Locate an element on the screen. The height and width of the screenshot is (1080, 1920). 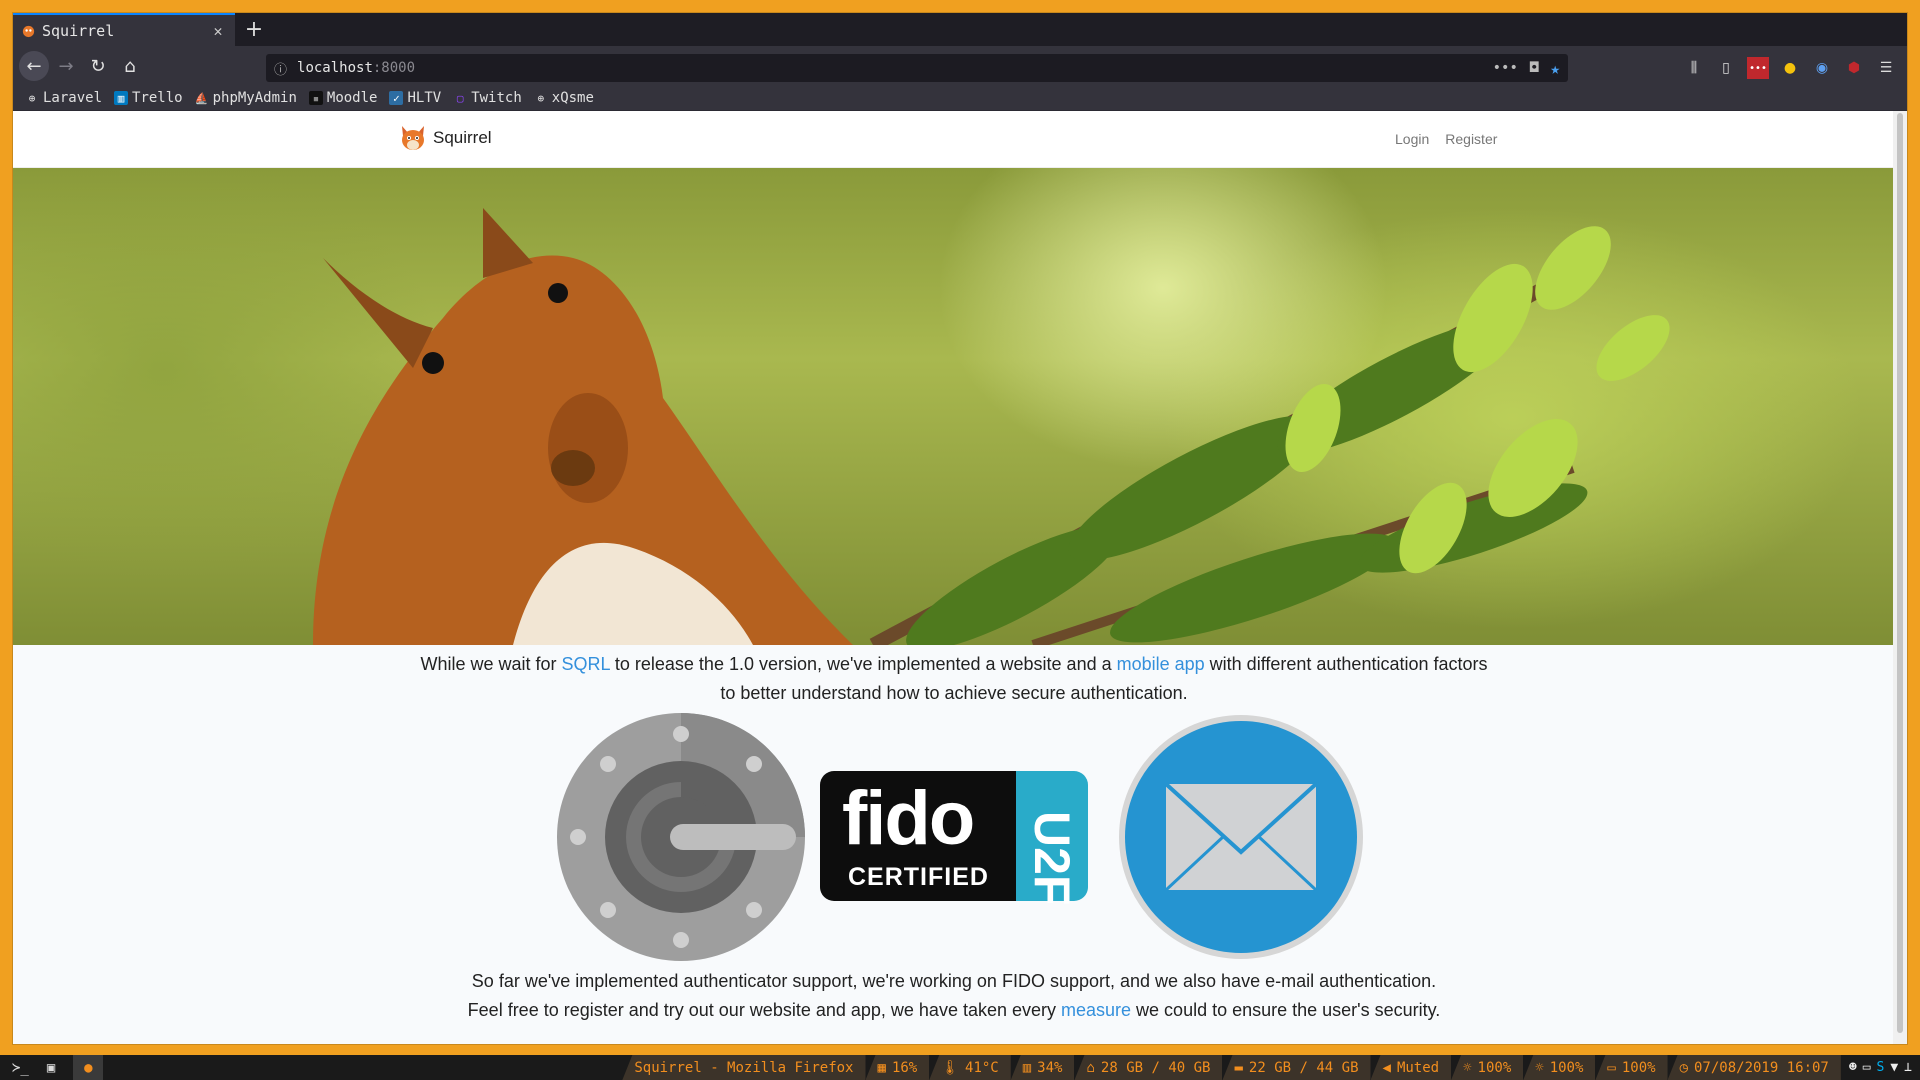
lastpass-icon: ••• is located at coordinates (1758, 68).